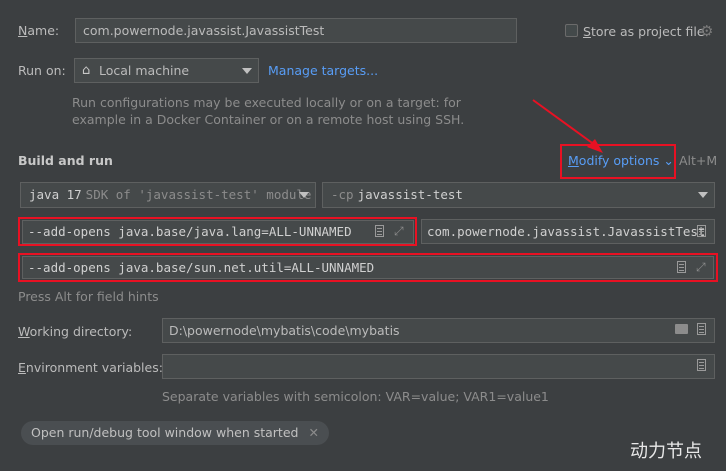  I want to click on open-tool-window-label: Open run/debug tool window when started, so click(165, 432).